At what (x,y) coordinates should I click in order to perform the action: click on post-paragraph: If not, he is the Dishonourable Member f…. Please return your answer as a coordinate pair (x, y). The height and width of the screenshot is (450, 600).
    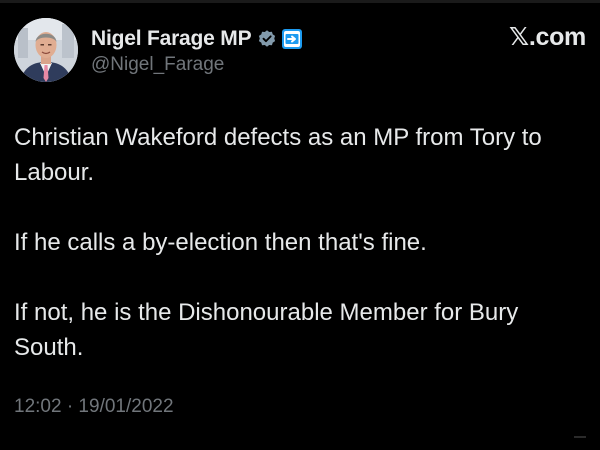
    Looking at the image, I should click on (269, 330).